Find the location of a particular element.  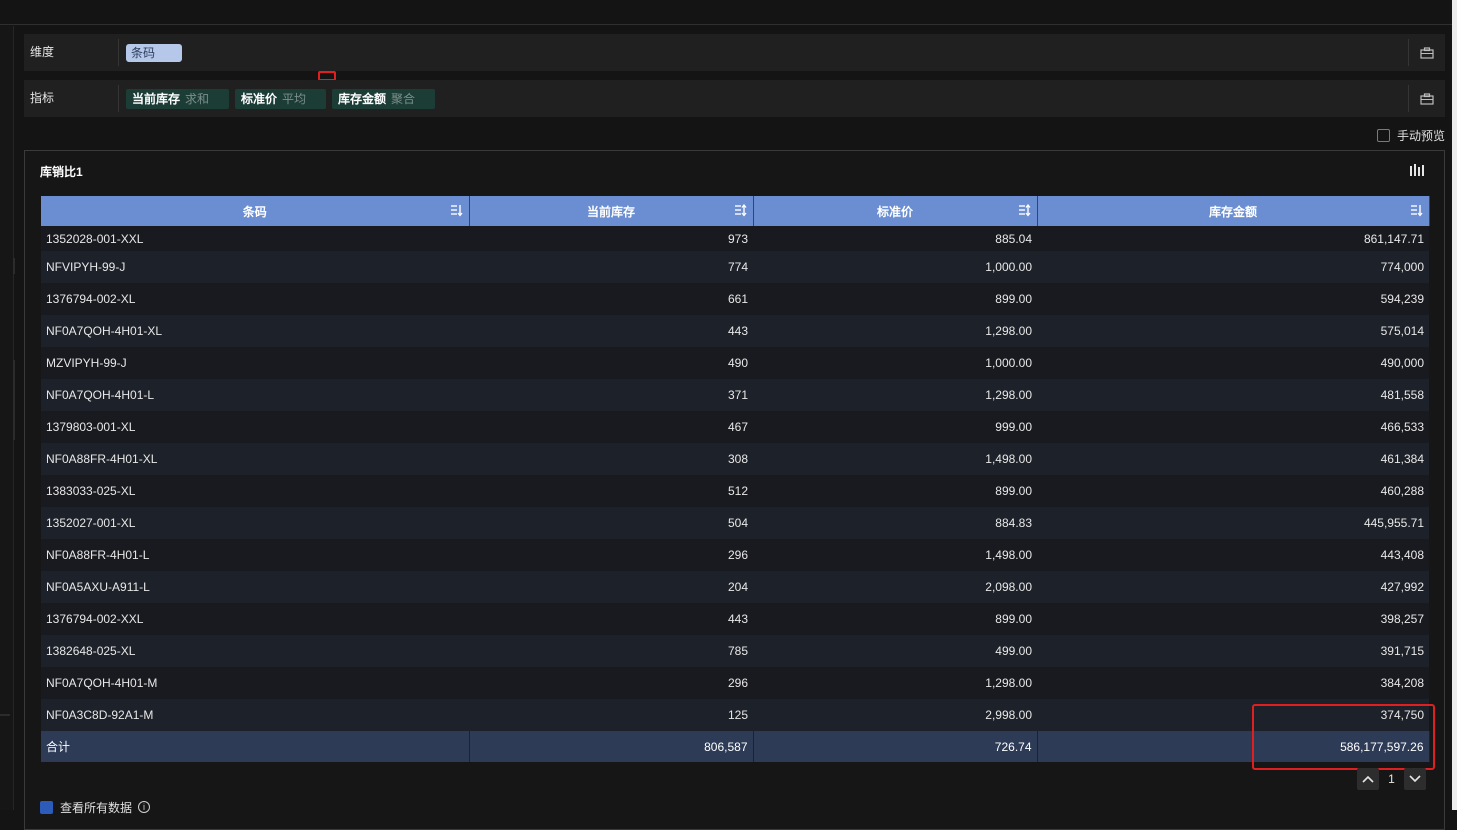

measure-shelf: 指标 当前库存 求和 标准价 平均 库存金额 聚合 is located at coordinates (734, 98).